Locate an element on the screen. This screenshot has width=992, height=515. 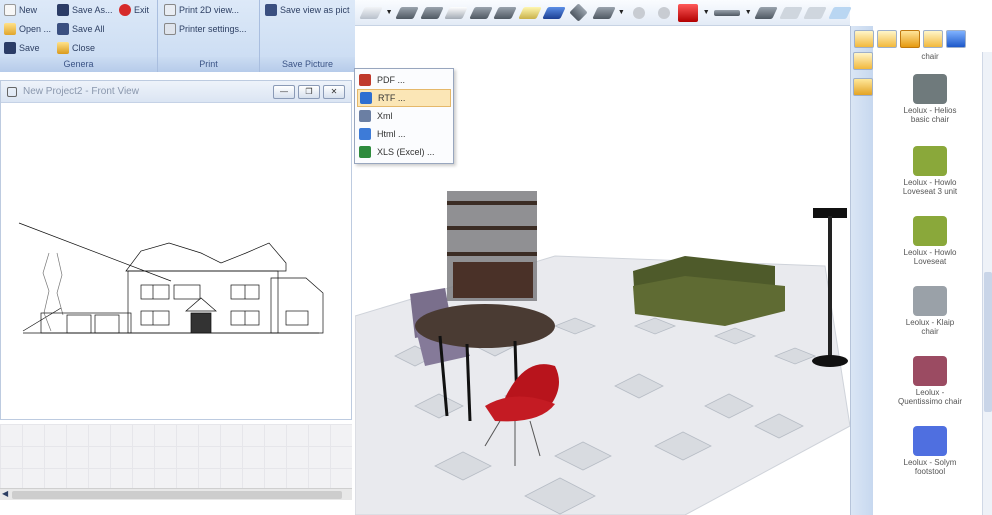
save-all-icon is located at coordinates (63, 29).